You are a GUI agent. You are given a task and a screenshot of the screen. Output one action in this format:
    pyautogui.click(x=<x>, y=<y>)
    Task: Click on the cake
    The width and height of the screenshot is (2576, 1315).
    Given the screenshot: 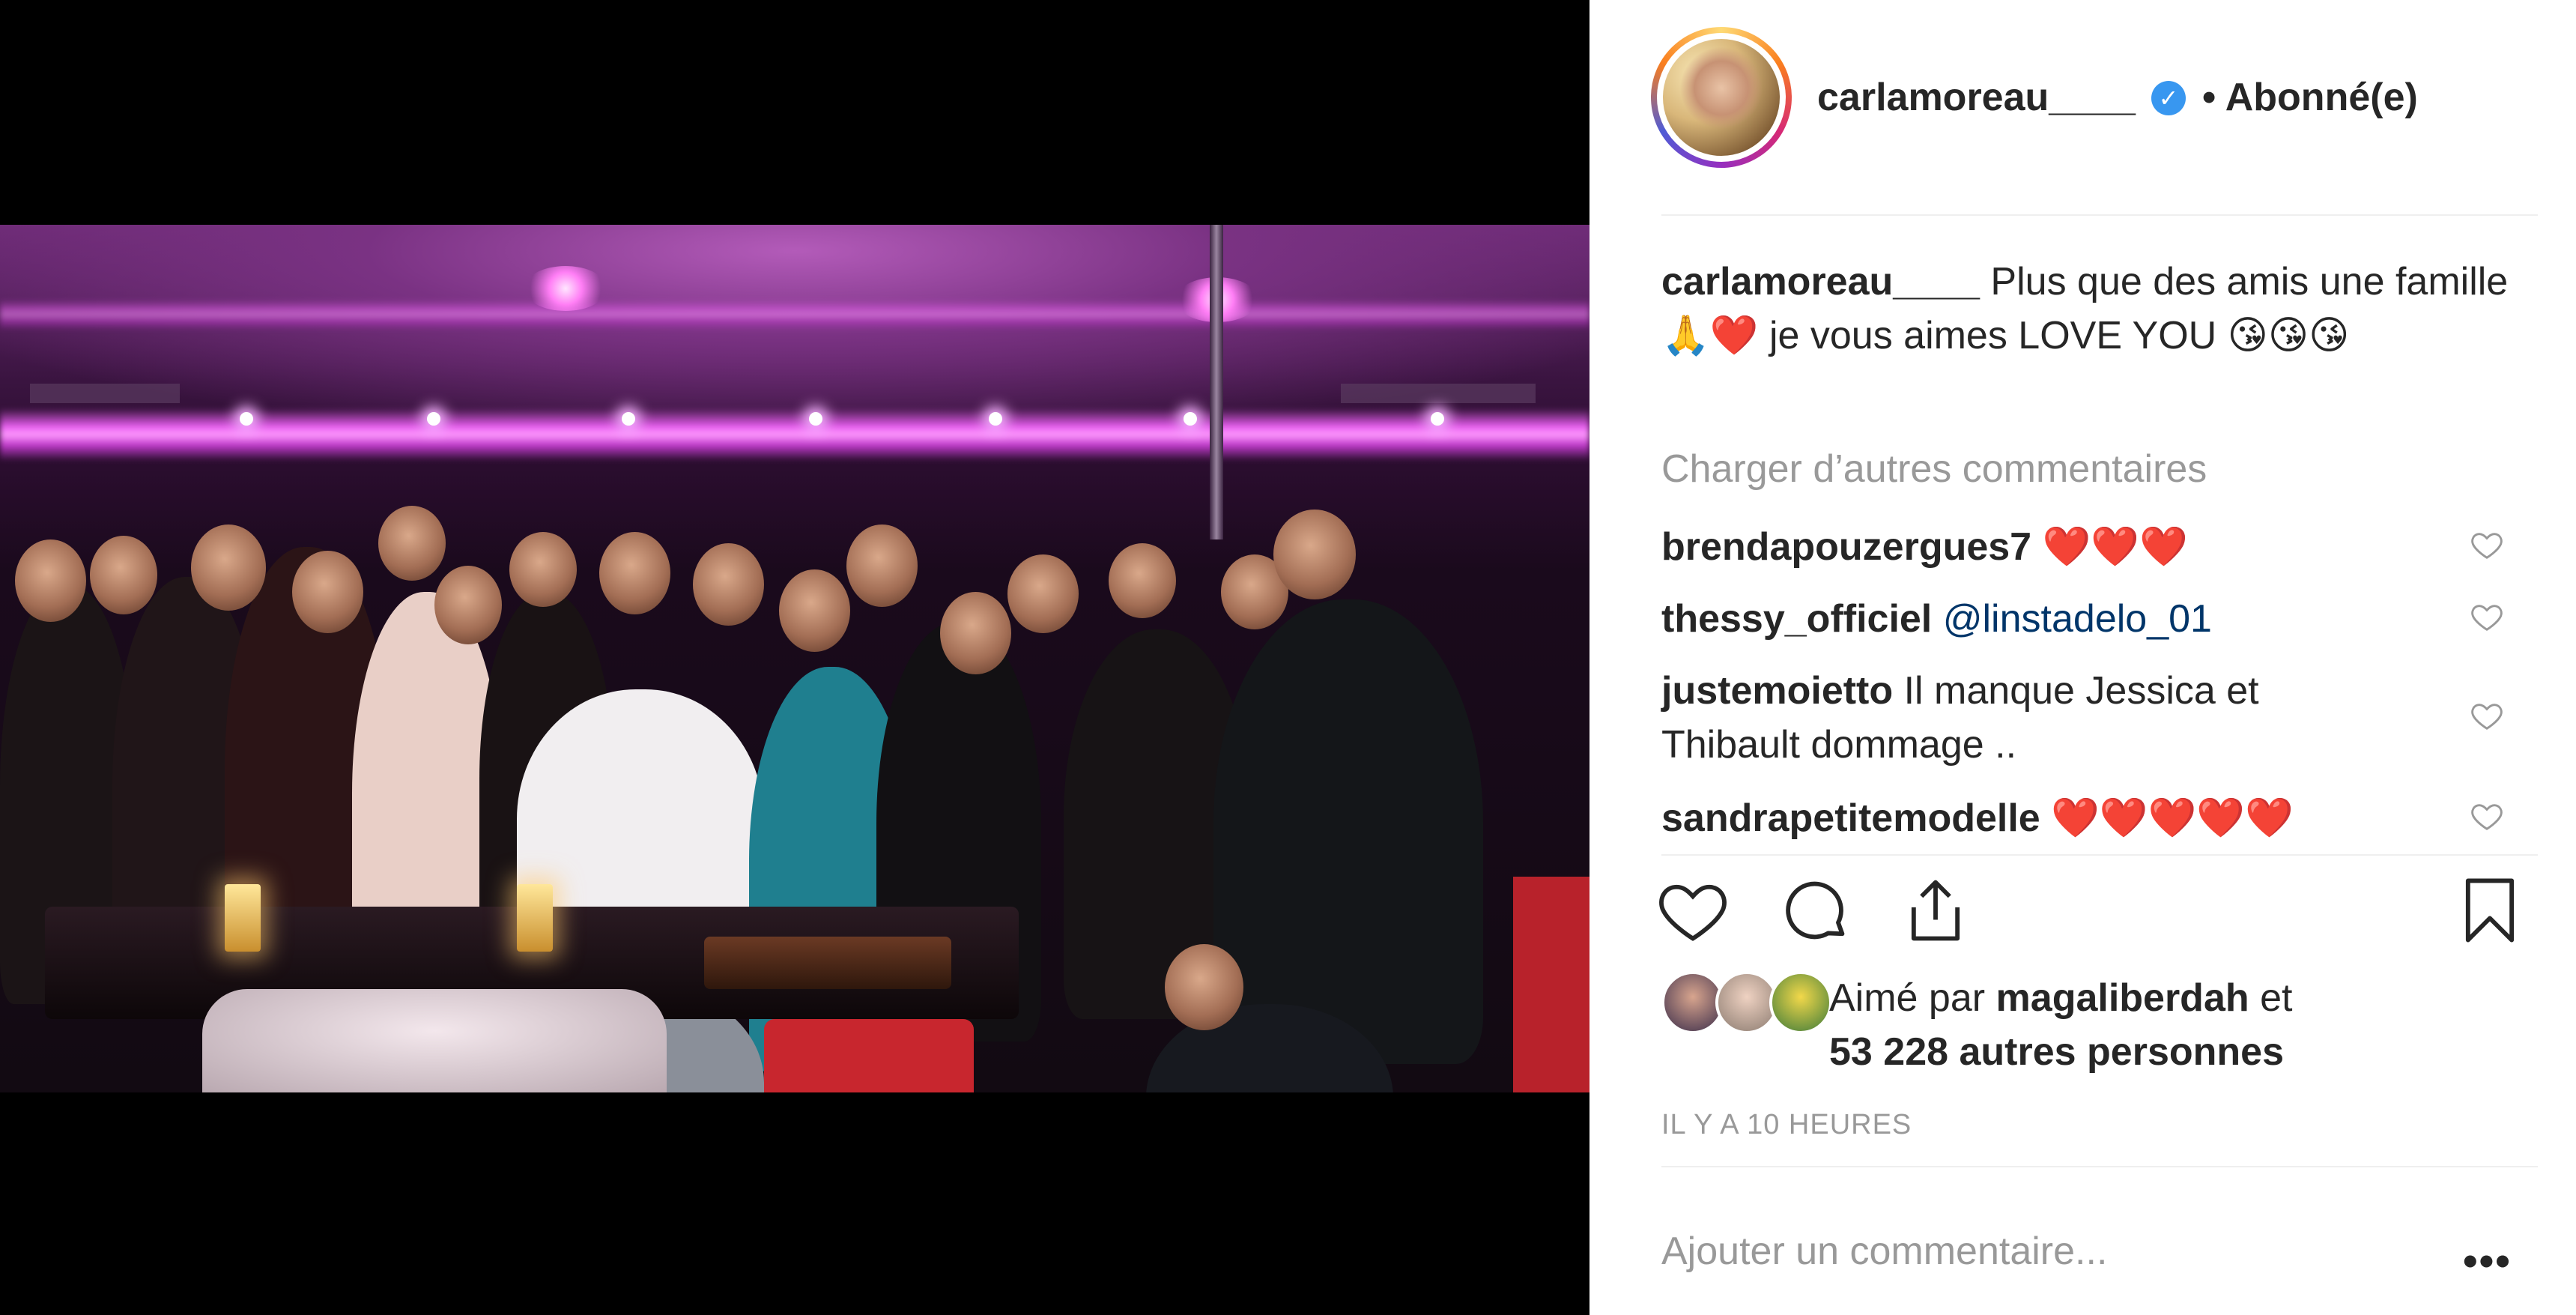 What is the action you would take?
    pyautogui.click(x=828, y=963)
    